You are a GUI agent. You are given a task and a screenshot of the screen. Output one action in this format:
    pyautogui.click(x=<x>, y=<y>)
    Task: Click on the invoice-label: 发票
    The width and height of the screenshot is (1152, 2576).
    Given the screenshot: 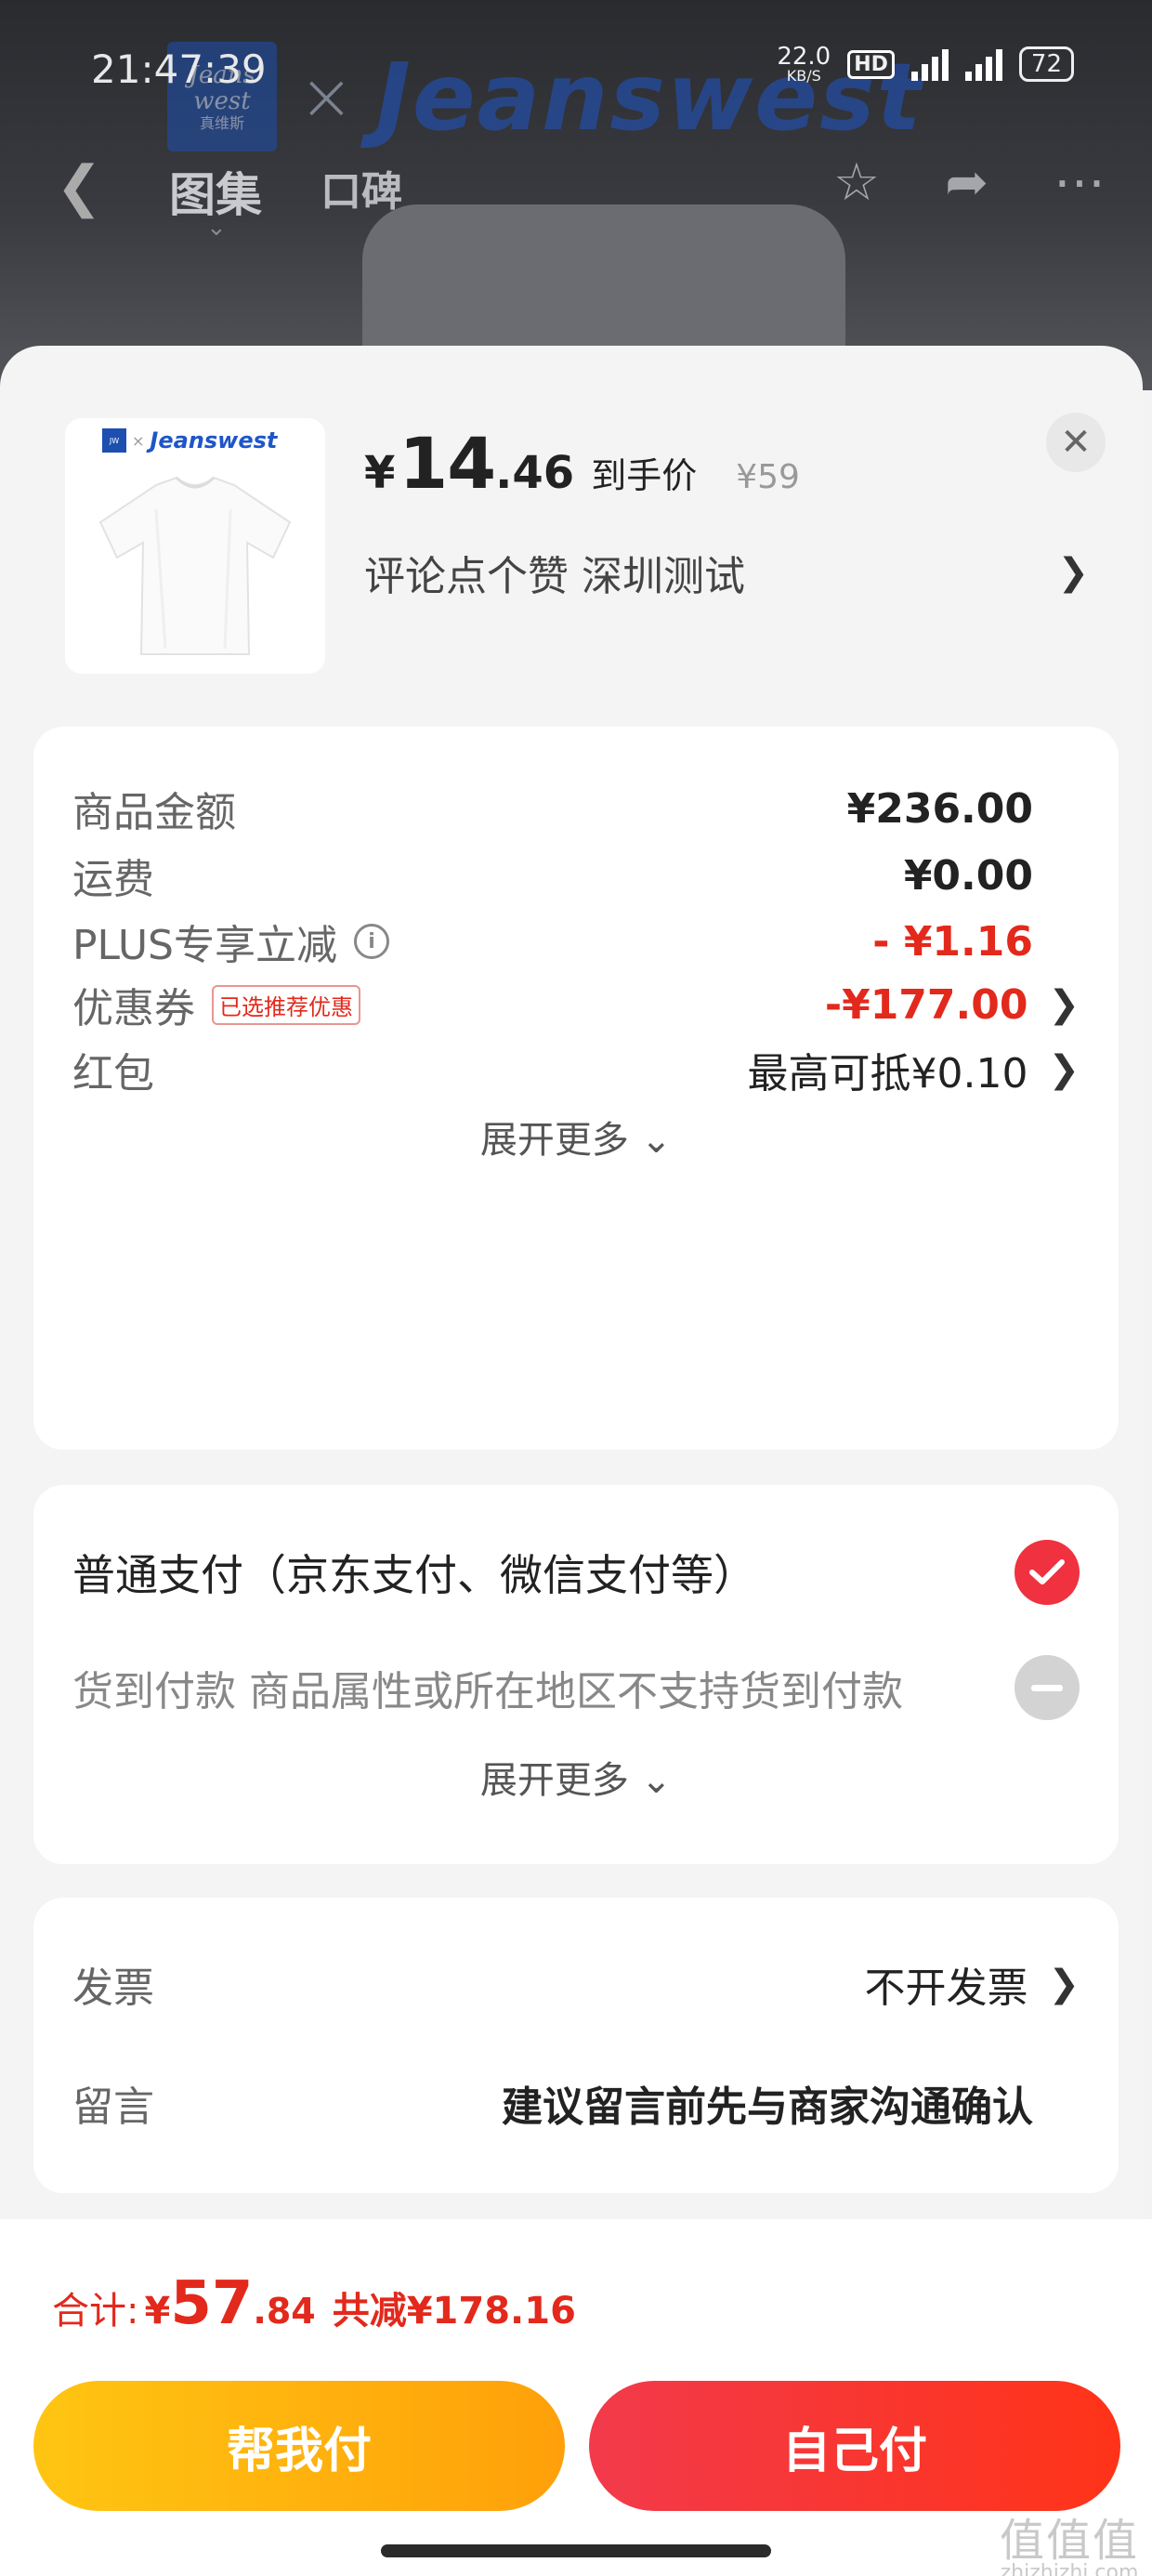 What is the action you would take?
    pyautogui.click(x=113, y=1988)
    